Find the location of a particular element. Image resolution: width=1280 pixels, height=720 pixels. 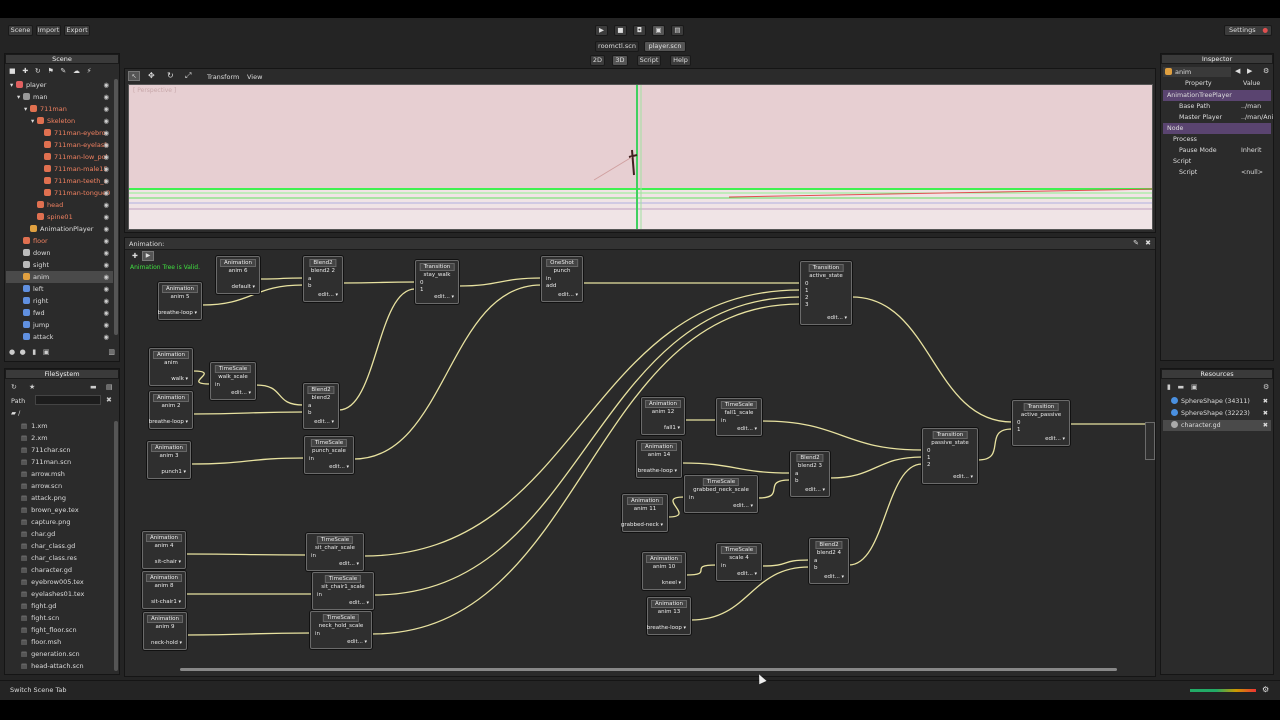

file-item: ▤ capture.png is located at coordinates (45, 522).